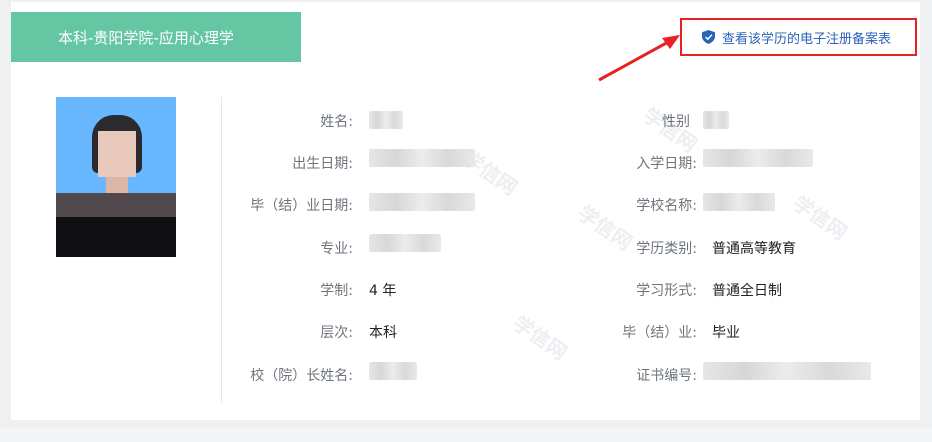  What do you see at coordinates (422, 158) in the screenshot?
I see `birth-date-value-redacted` at bounding box center [422, 158].